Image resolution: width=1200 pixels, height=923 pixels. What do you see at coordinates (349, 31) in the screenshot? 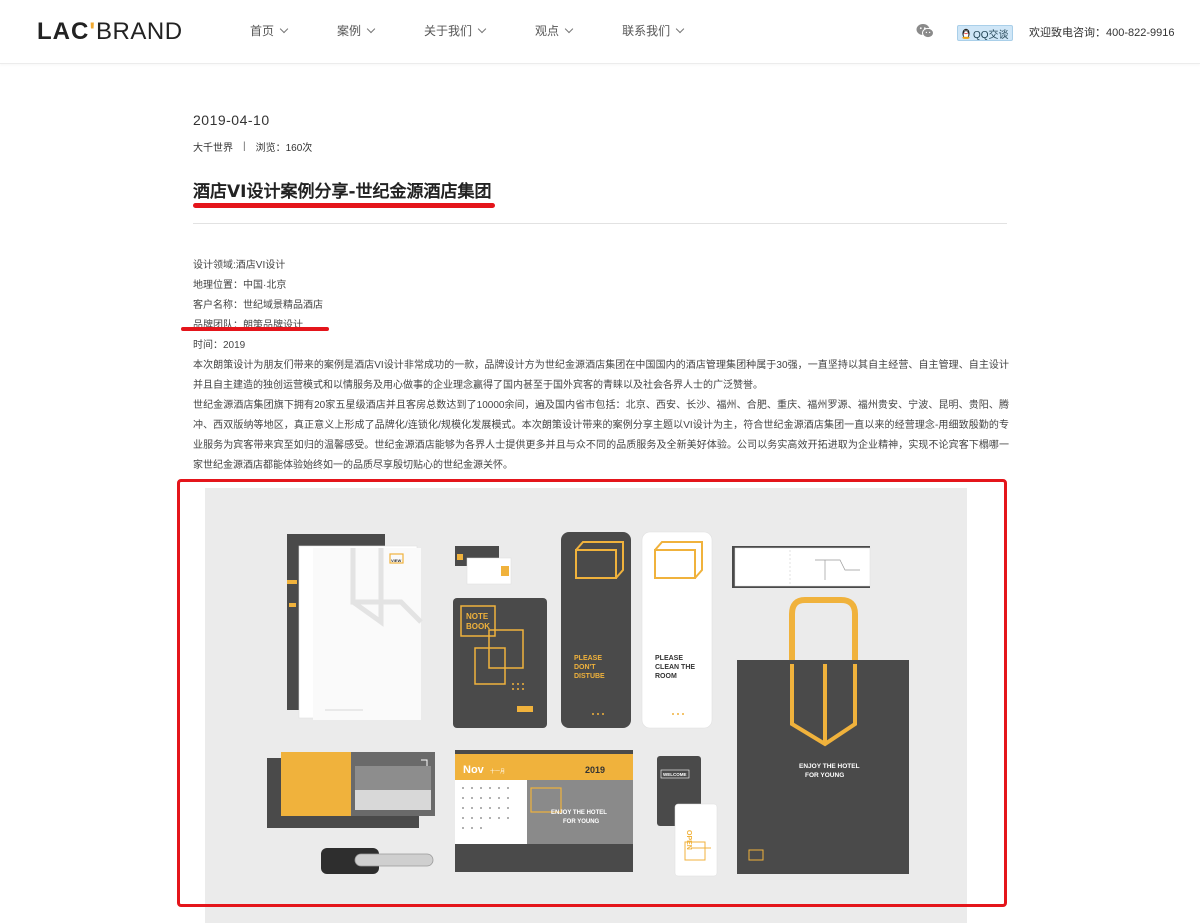
I see `nav-label: 案例` at bounding box center [349, 31].